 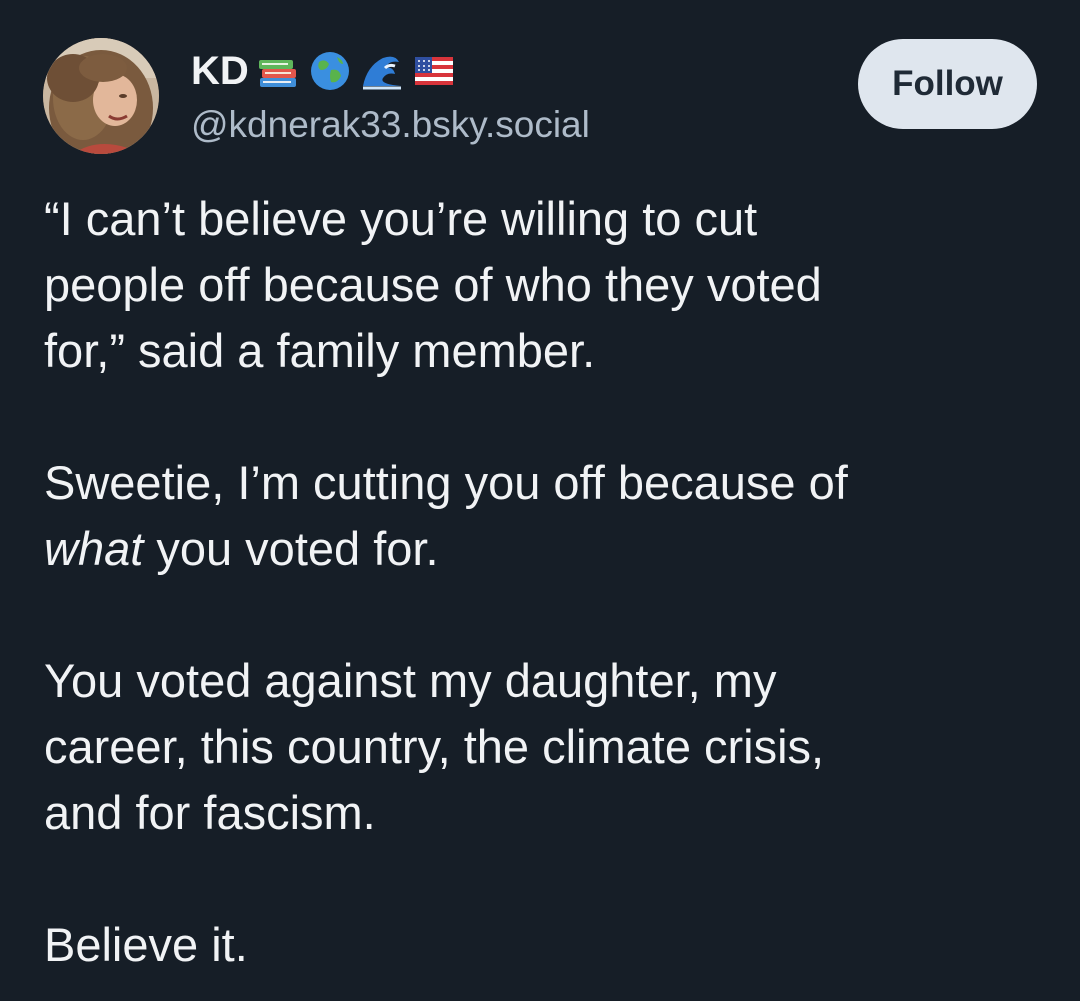 I want to click on author-avatar, so click(x=101, y=96).